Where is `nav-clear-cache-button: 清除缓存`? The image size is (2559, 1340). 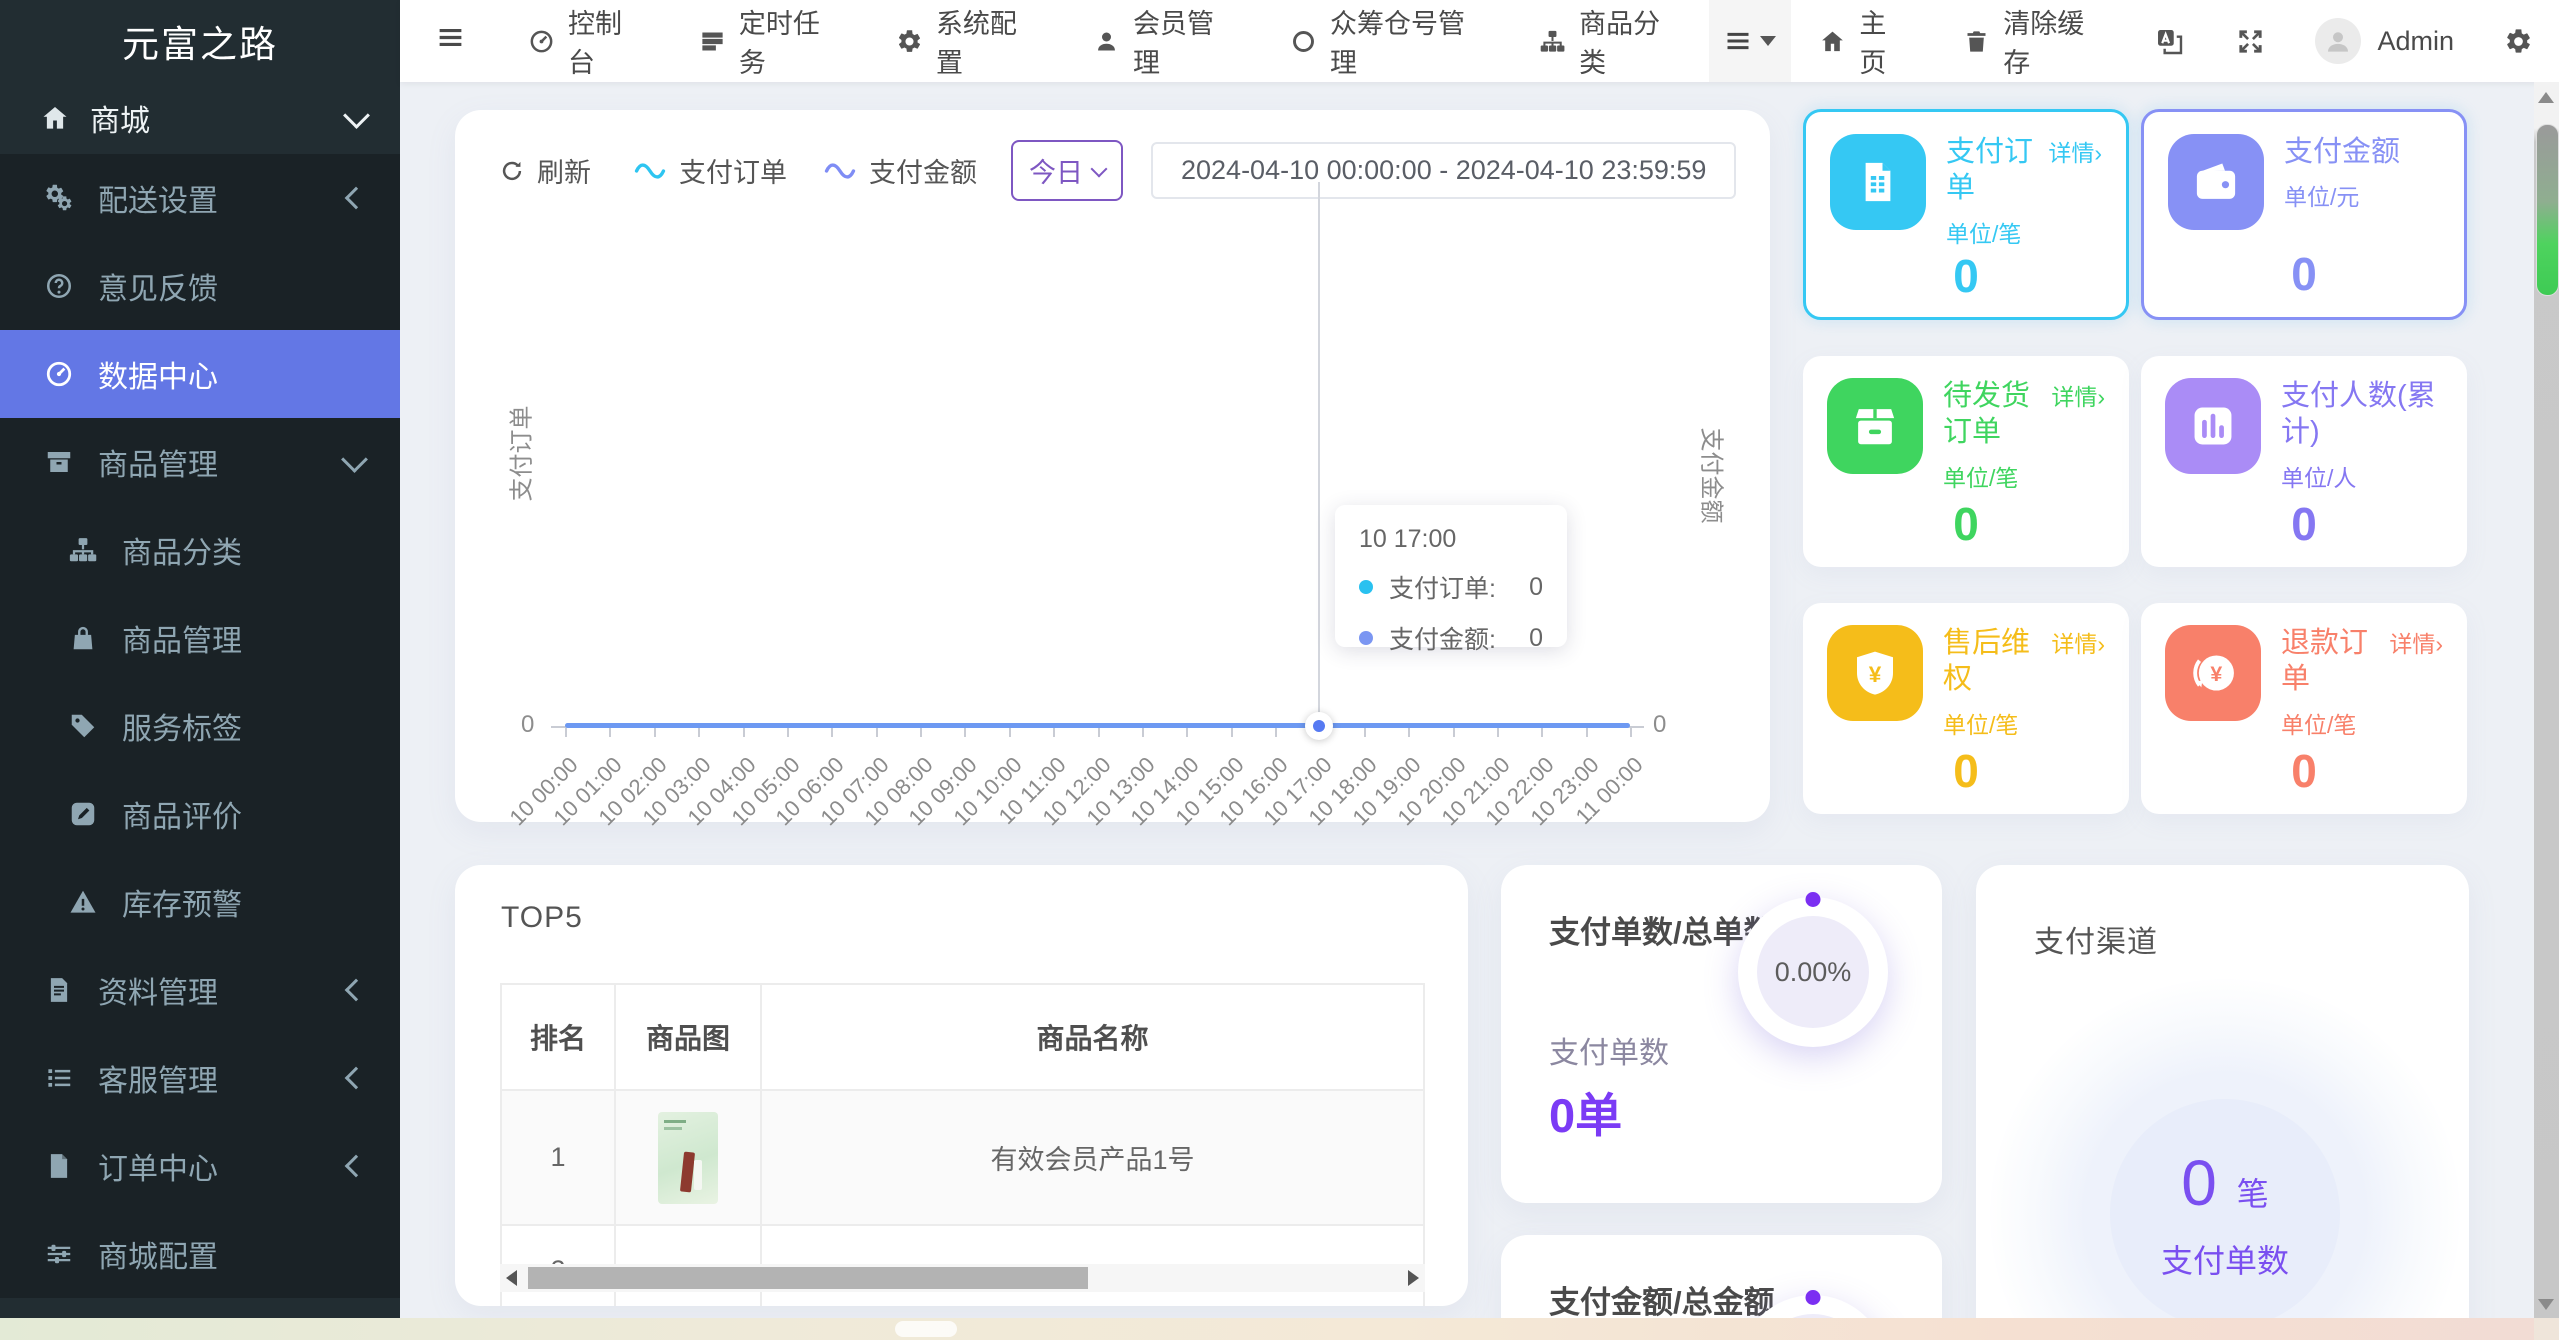
nav-clear-cache-button: 清除缓存 is located at coordinates (2032, 41).